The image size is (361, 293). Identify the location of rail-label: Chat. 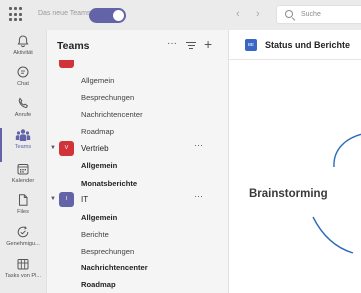
(23, 84).